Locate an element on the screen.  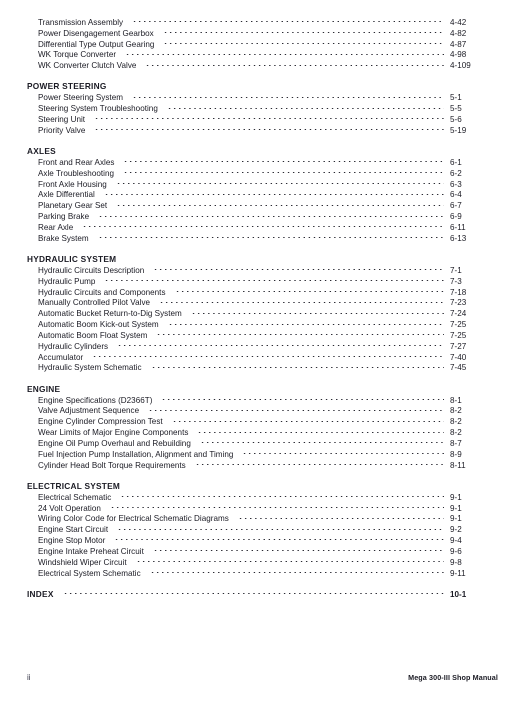
toc-page-number: 7-40 is located at coordinates (458, 357).